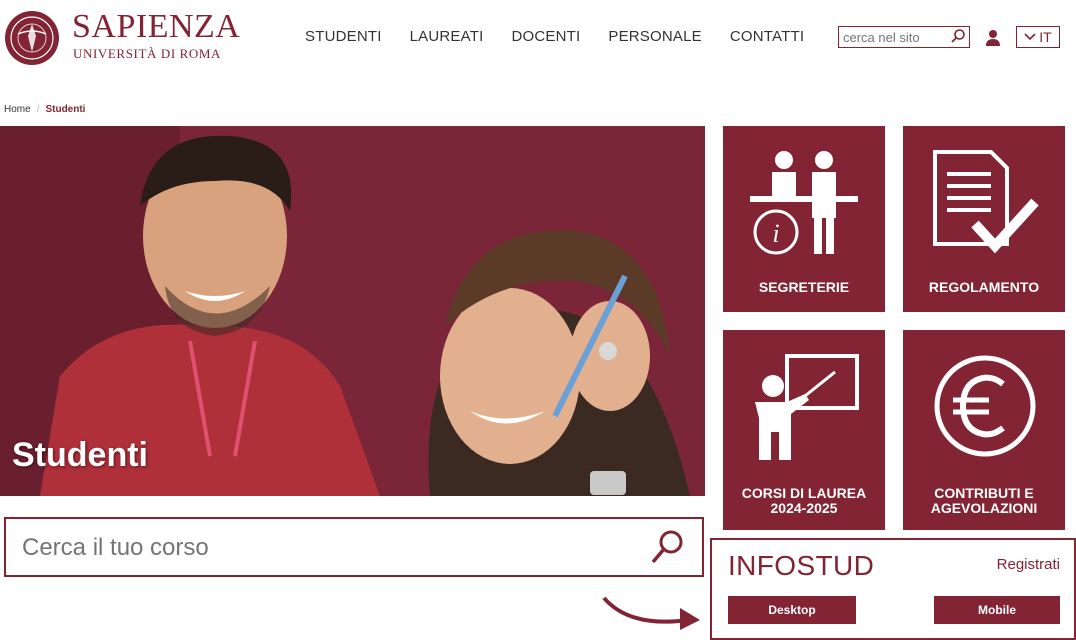  I want to click on tile-label-text: CONTRIBUTI E AGEVOLAZIONI, so click(984, 500).